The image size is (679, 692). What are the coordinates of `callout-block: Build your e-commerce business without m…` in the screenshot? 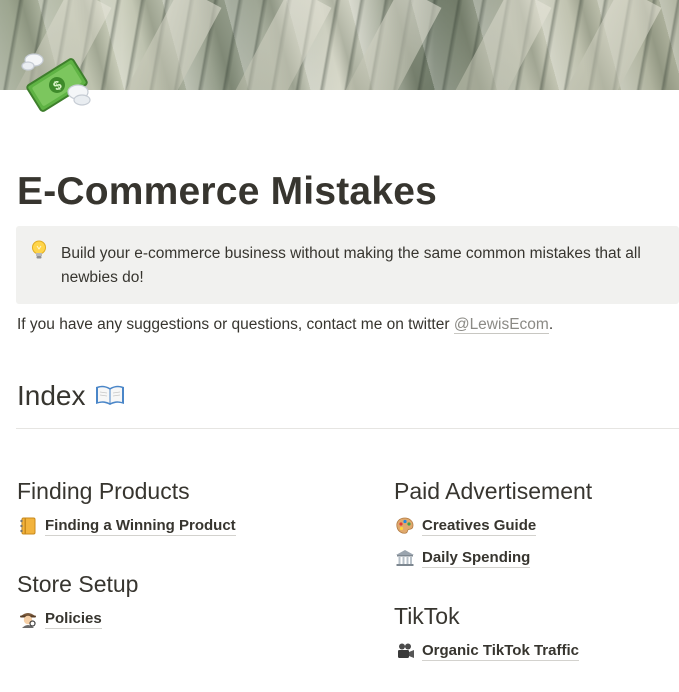 It's located at (347, 265).